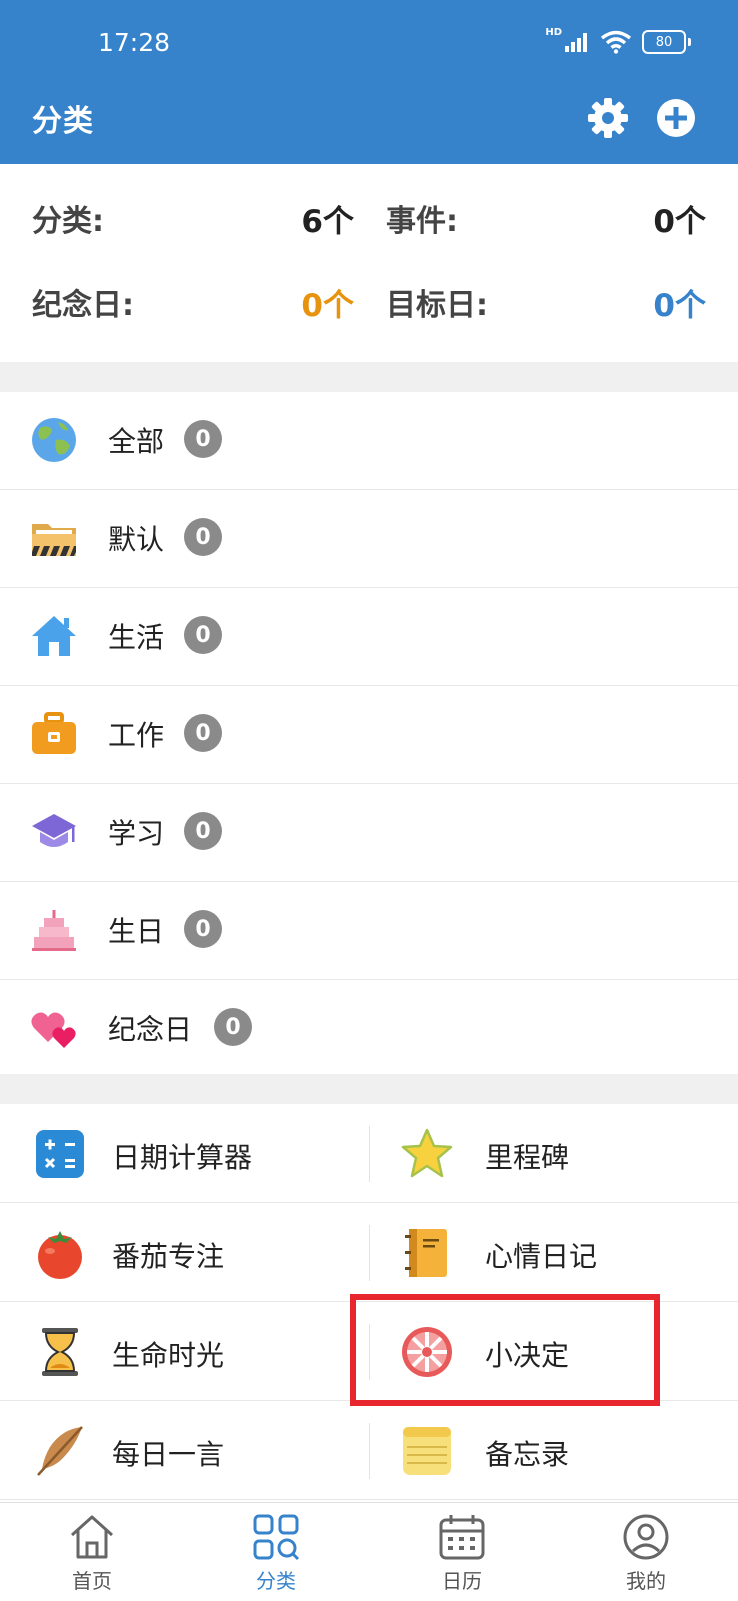 The image size is (738, 1601). What do you see at coordinates (168, 1355) in the screenshot?
I see `tool-label: 生命时光` at bounding box center [168, 1355].